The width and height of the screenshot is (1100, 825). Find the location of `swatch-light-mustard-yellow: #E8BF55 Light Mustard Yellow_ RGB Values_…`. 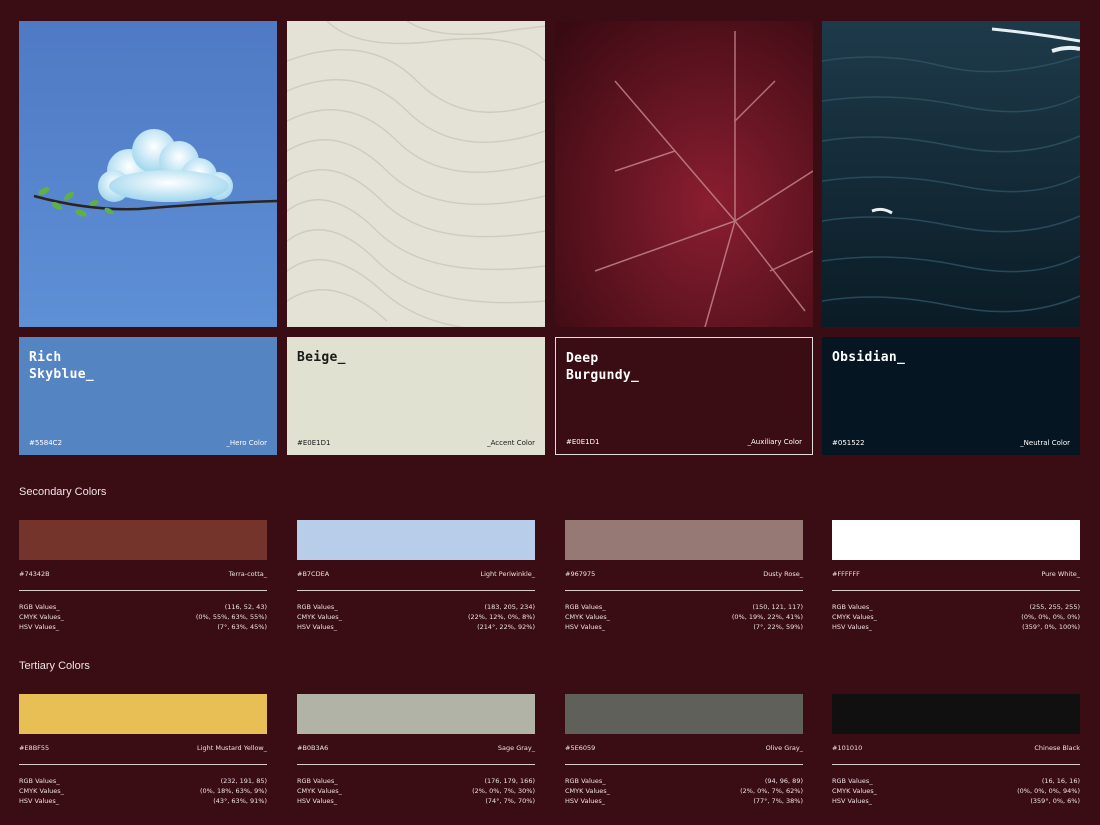

swatch-light-mustard-yellow: #E8BF55 Light Mustard Yellow_ RGB Values_… is located at coordinates (143, 750).